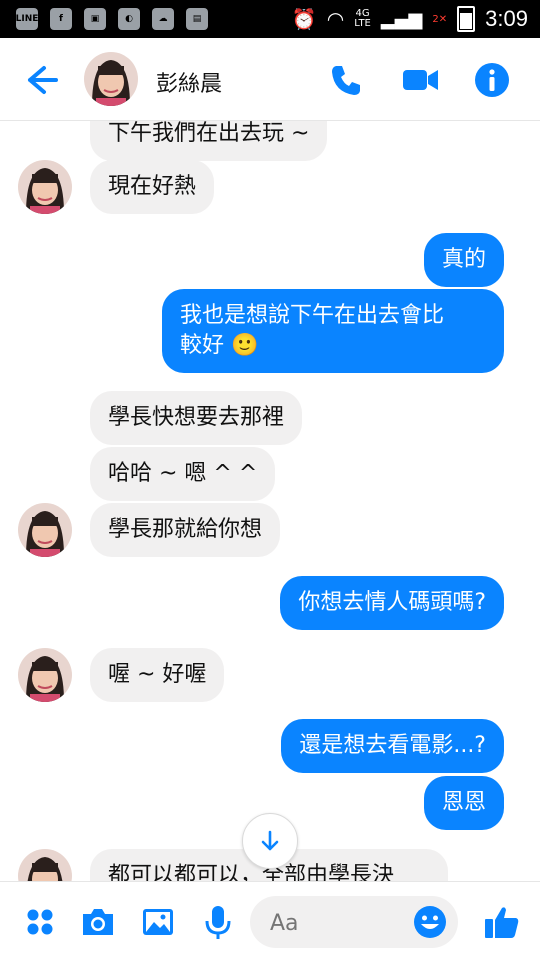 This screenshot has width=540, height=961. I want to click on message-input-container, so click(354, 922).